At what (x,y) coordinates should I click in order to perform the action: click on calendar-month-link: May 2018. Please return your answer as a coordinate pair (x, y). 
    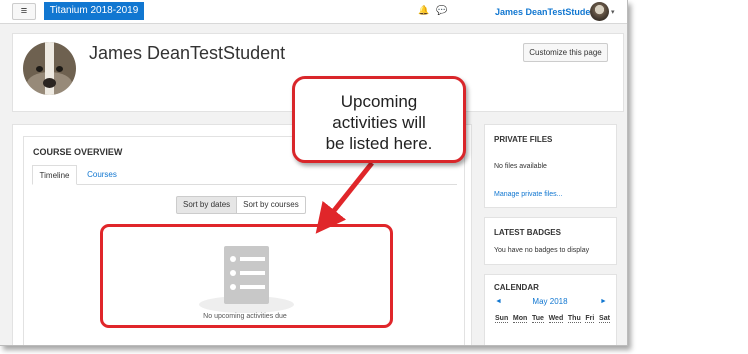
    Looking at the image, I should click on (550, 301).